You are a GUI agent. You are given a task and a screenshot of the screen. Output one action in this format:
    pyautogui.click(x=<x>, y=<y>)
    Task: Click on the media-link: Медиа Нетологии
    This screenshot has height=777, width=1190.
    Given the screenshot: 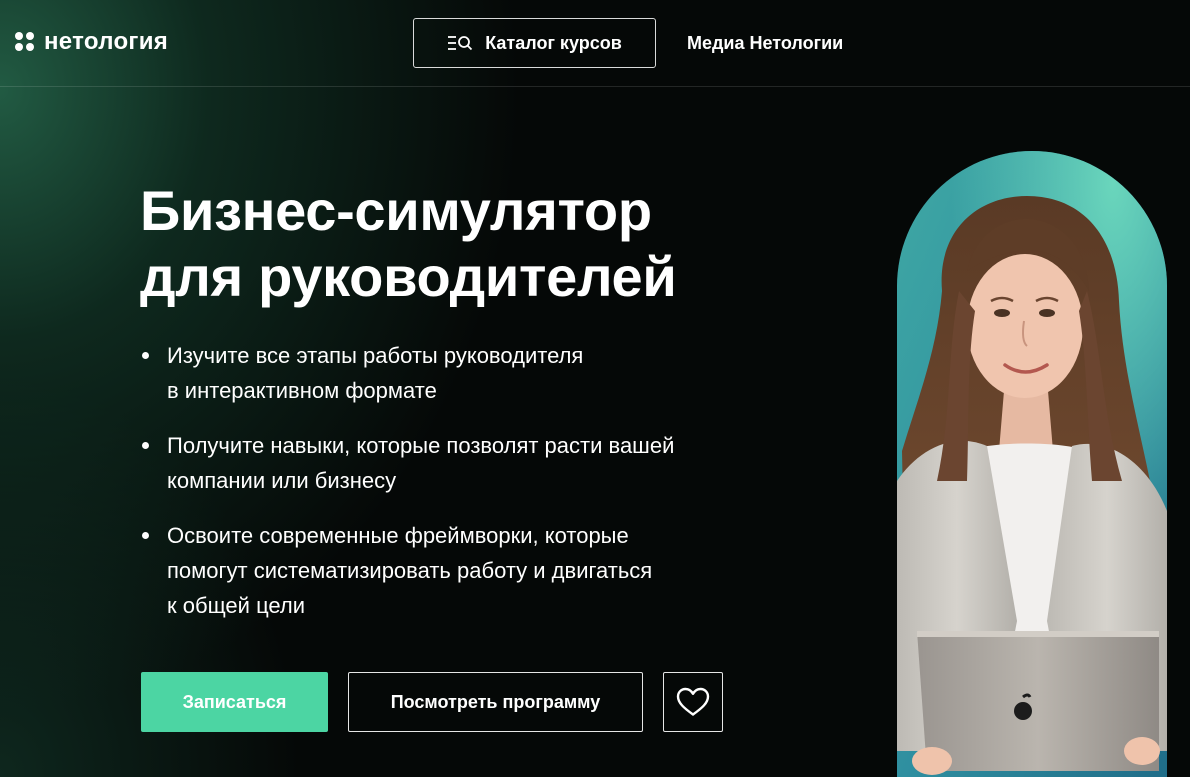 What is the action you would take?
    pyautogui.click(x=765, y=43)
    